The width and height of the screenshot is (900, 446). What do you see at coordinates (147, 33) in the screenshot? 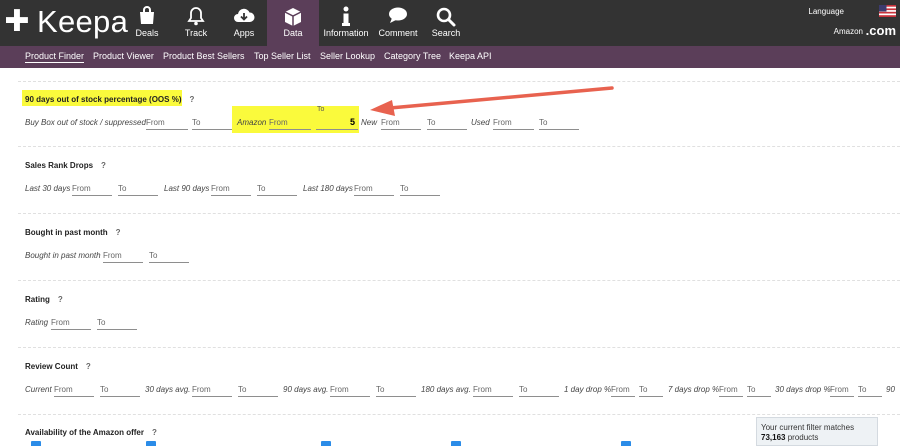
I see `nav-deals-label: Deals` at bounding box center [147, 33].